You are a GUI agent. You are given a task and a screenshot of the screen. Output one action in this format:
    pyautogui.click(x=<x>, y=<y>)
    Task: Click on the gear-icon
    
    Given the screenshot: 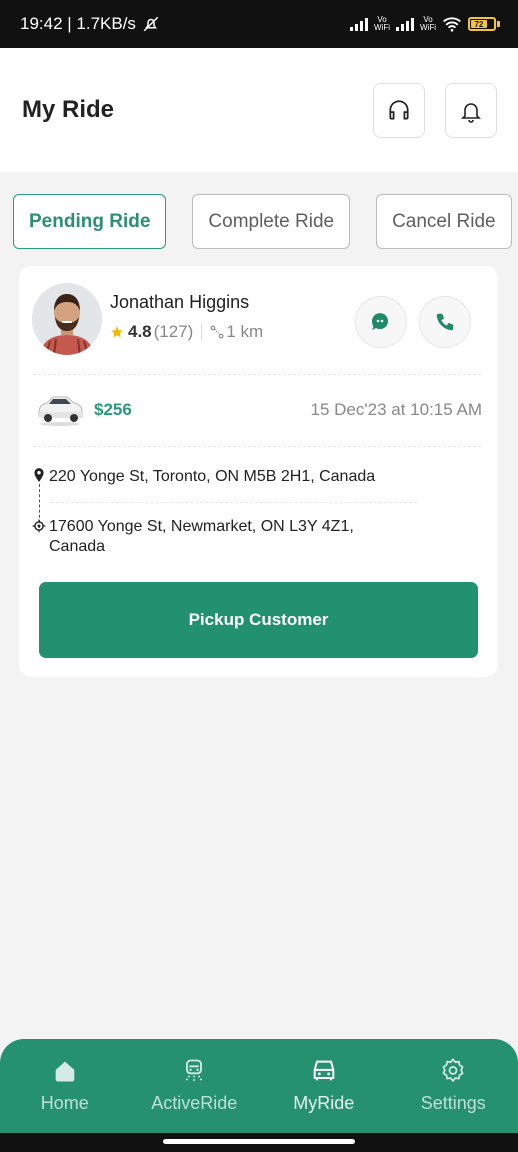 What is the action you would take?
    pyautogui.click(x=453, y=1070)
    